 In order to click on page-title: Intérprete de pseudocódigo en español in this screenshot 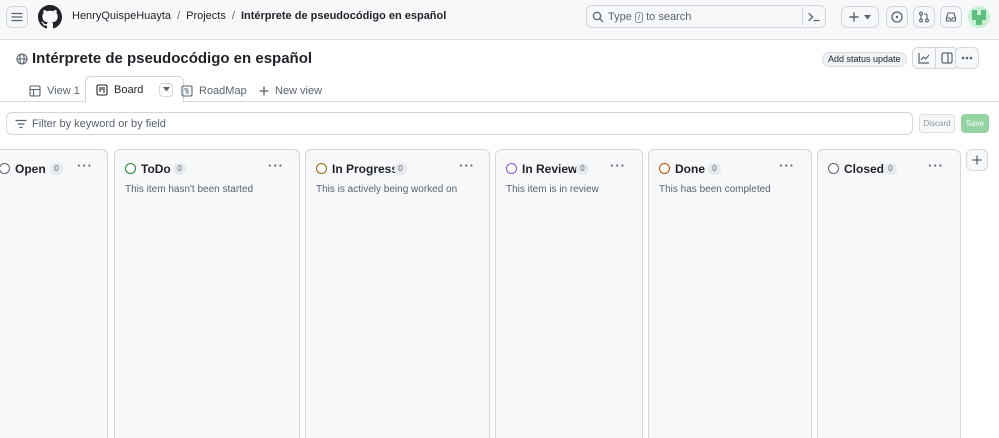, I will do `click(172, 58)`.